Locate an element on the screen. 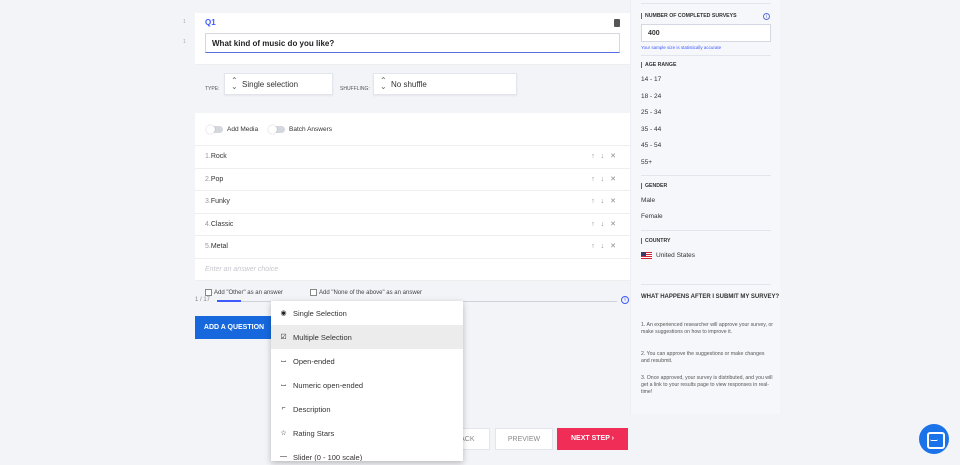 The image size is (960, 465). numeric-open-ended-icon: ⌴ is located at coordinates (283, 384).